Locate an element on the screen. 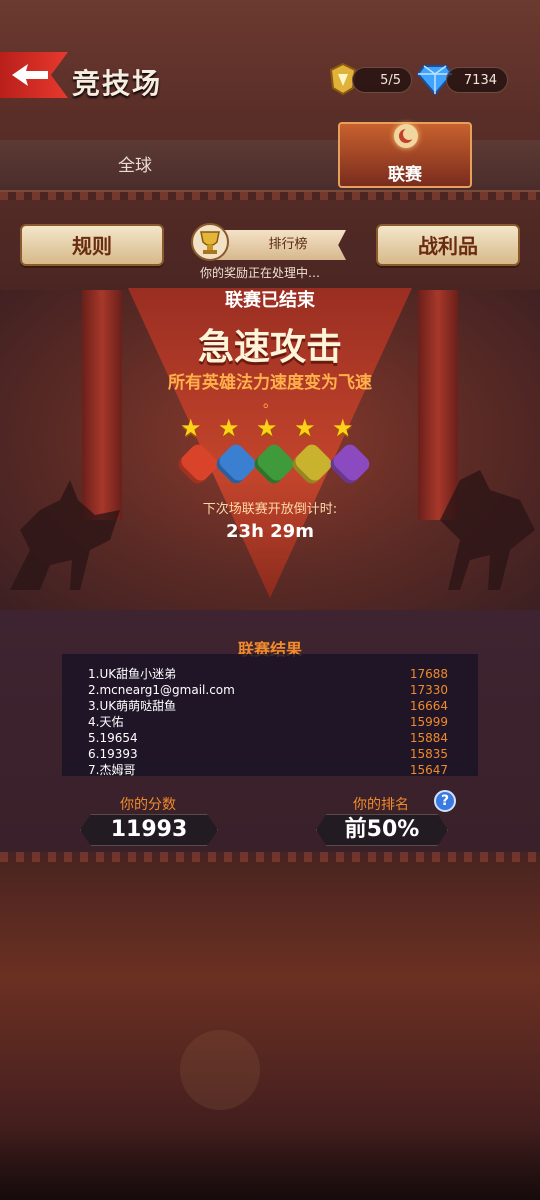  decorative-orb is located at coordinates (220, 1070).